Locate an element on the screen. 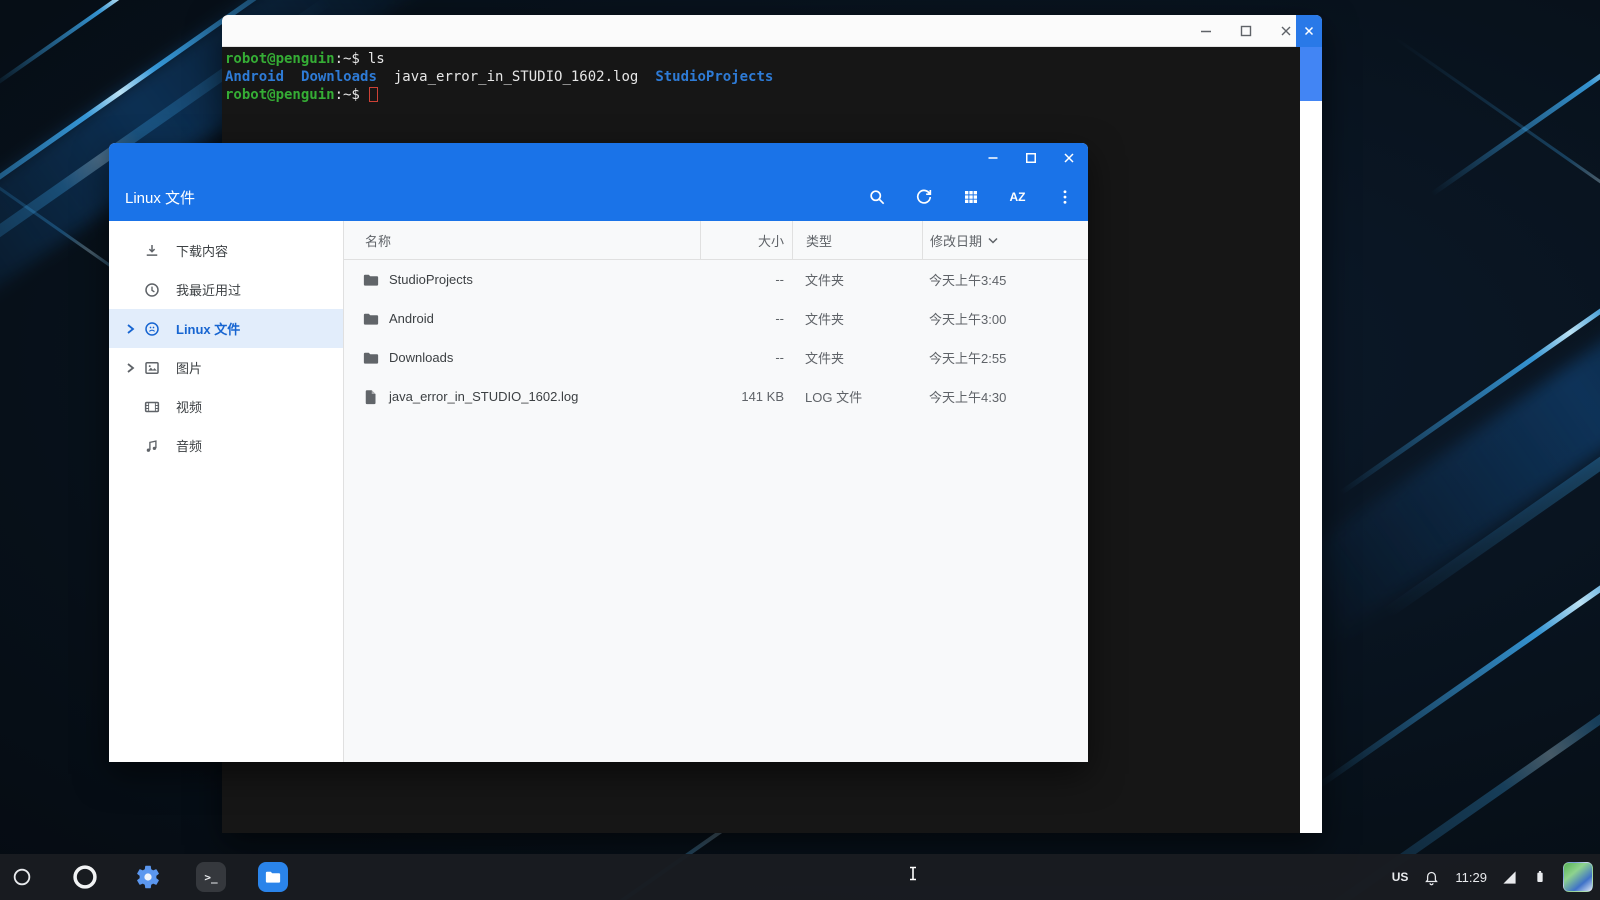  terminal-shelf-button: >_ is located at coordinates (211, 877).